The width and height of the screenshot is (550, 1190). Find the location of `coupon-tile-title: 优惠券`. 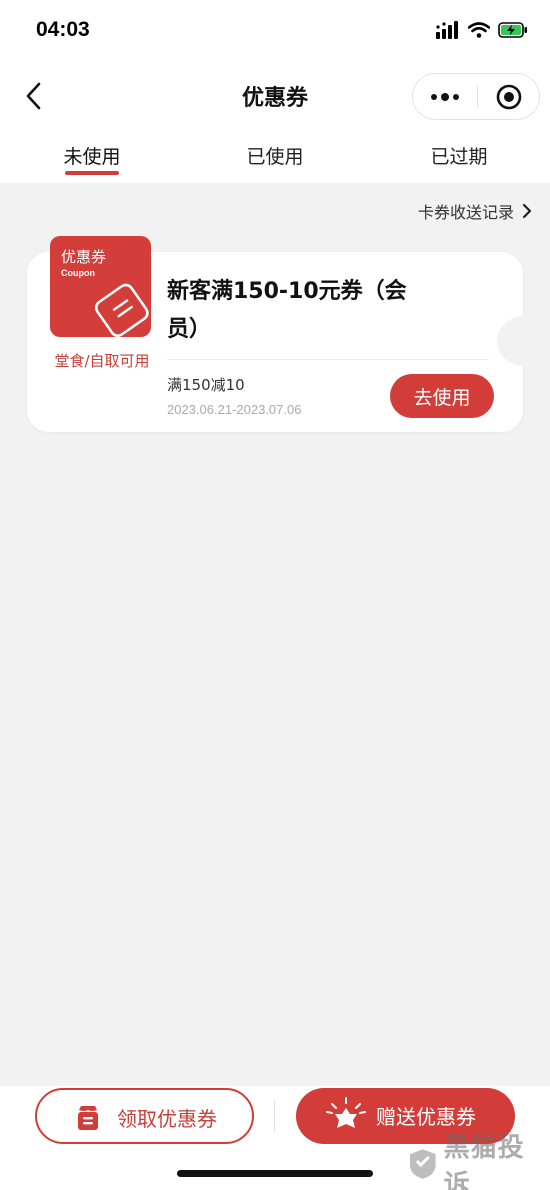

coupon-tile-title: 优惠券 is located at coordinates (84, 257).